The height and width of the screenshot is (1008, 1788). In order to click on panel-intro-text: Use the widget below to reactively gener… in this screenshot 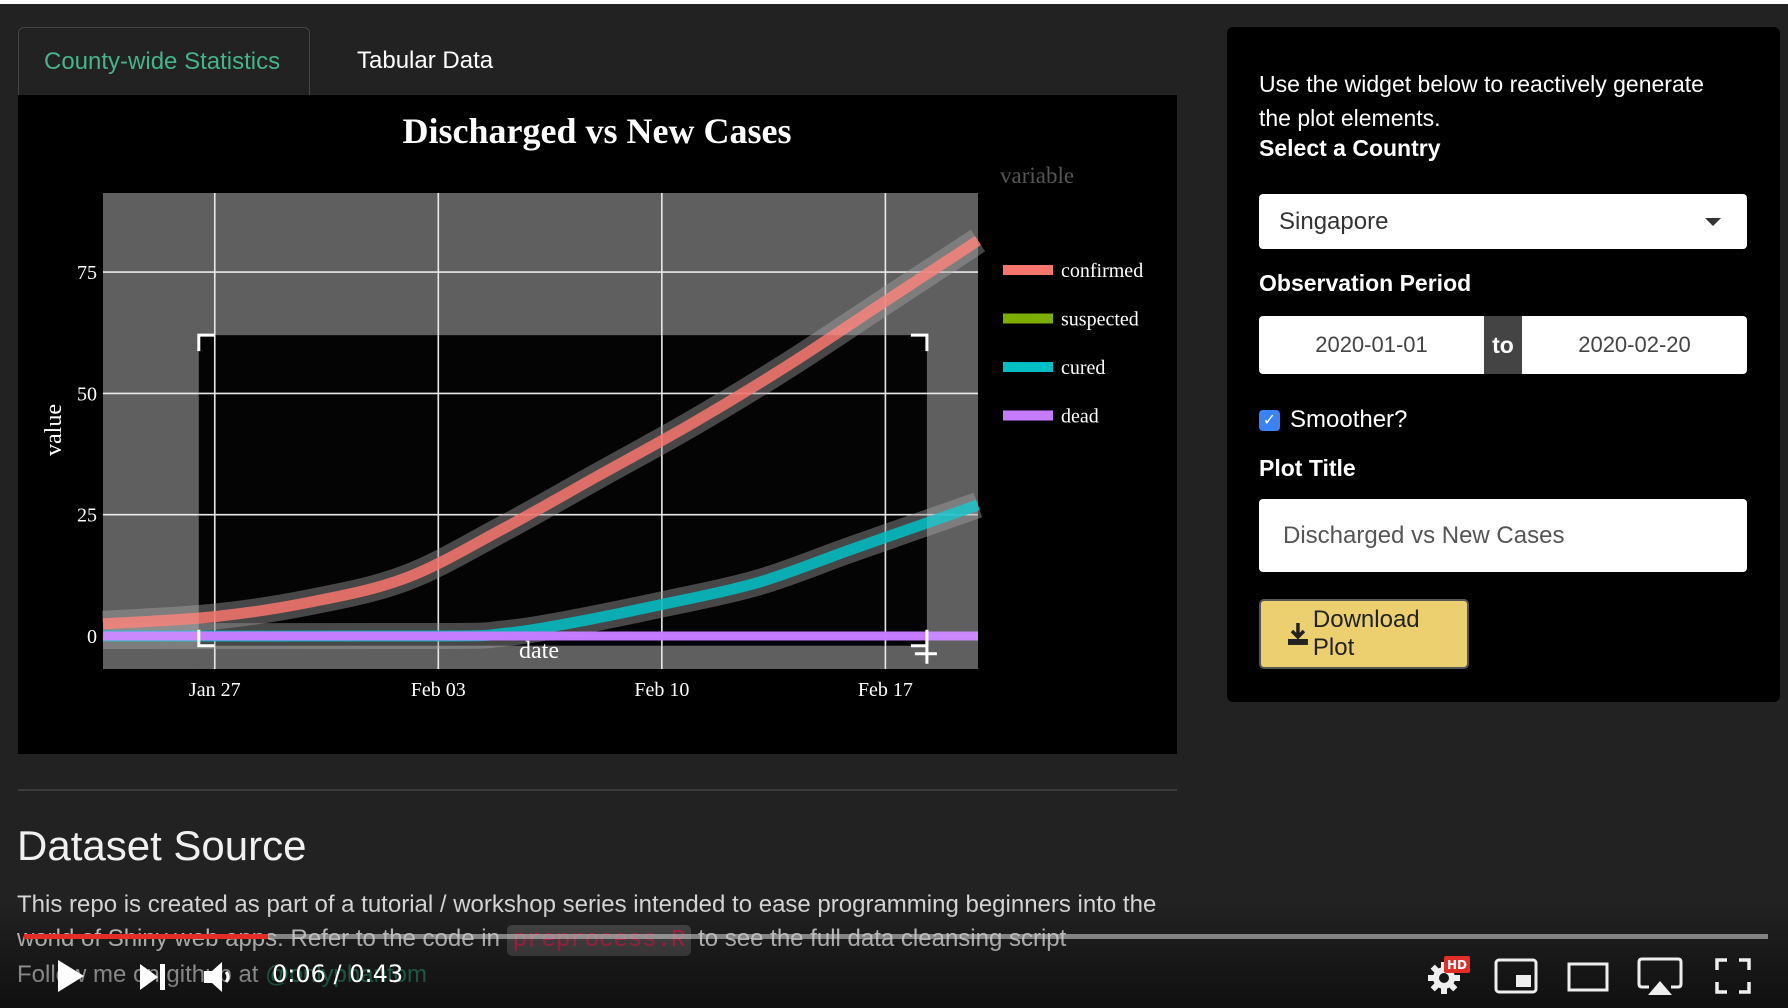, I will do `click(1481, 101)`.